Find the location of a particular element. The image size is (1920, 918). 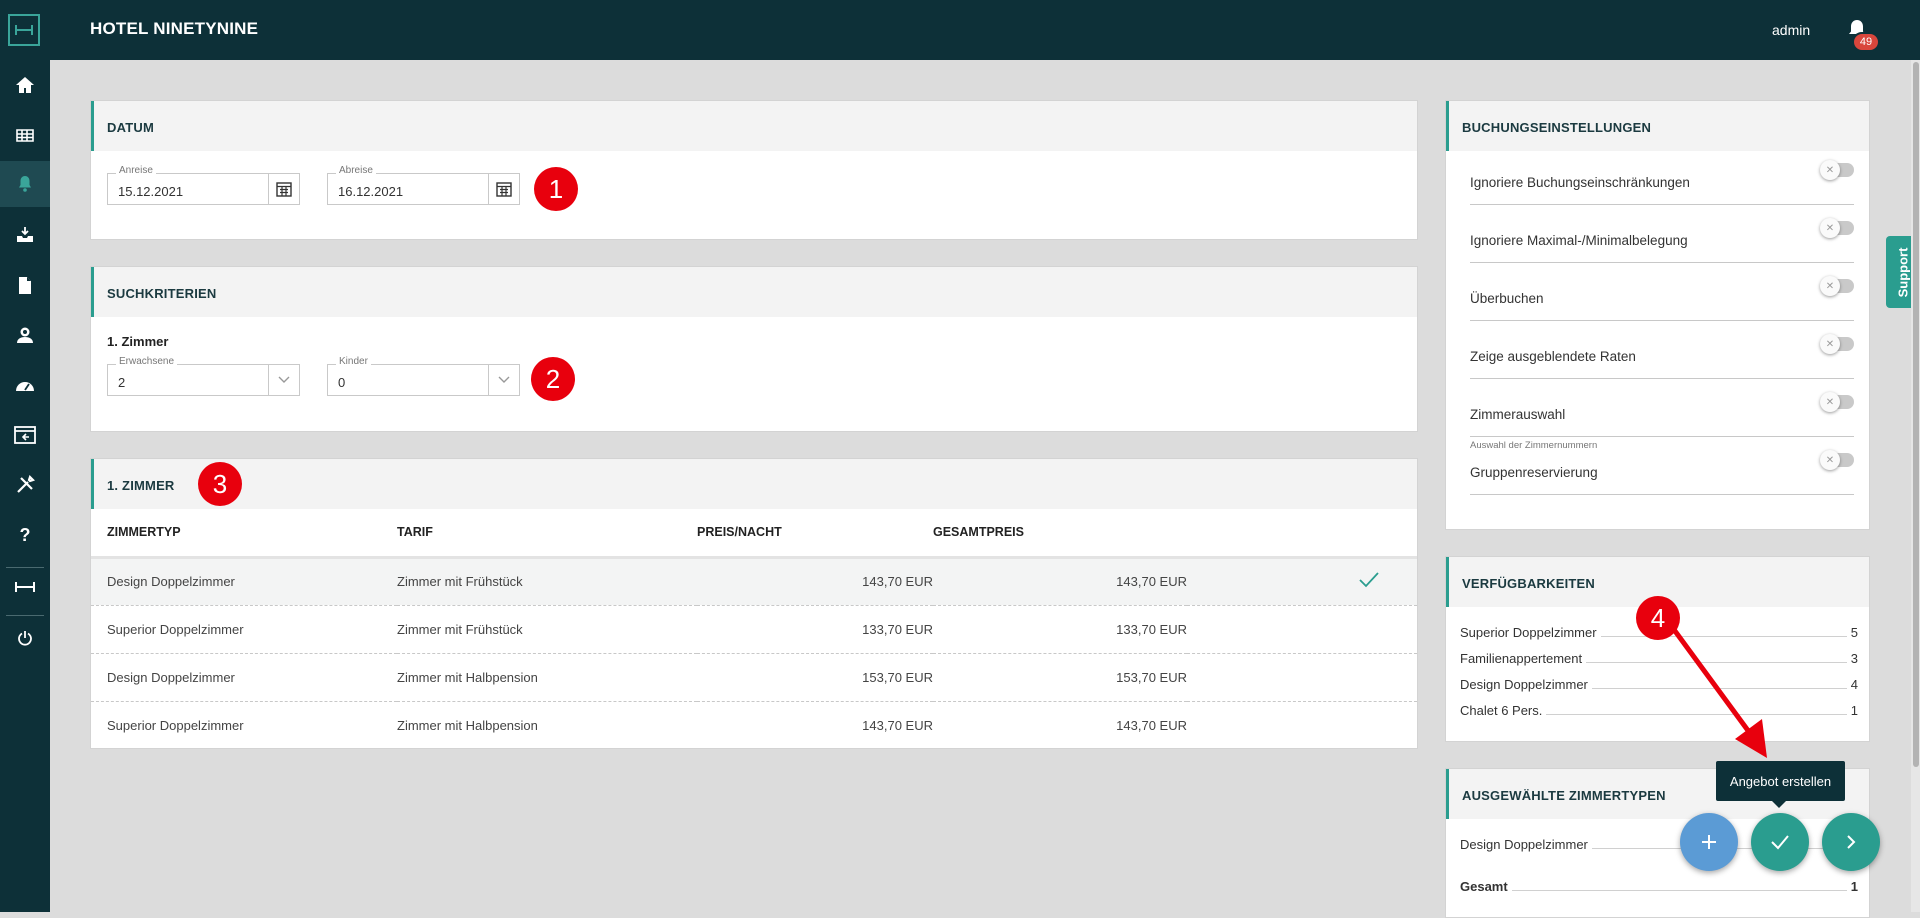

add-button is located at coordinates (1709, 842).